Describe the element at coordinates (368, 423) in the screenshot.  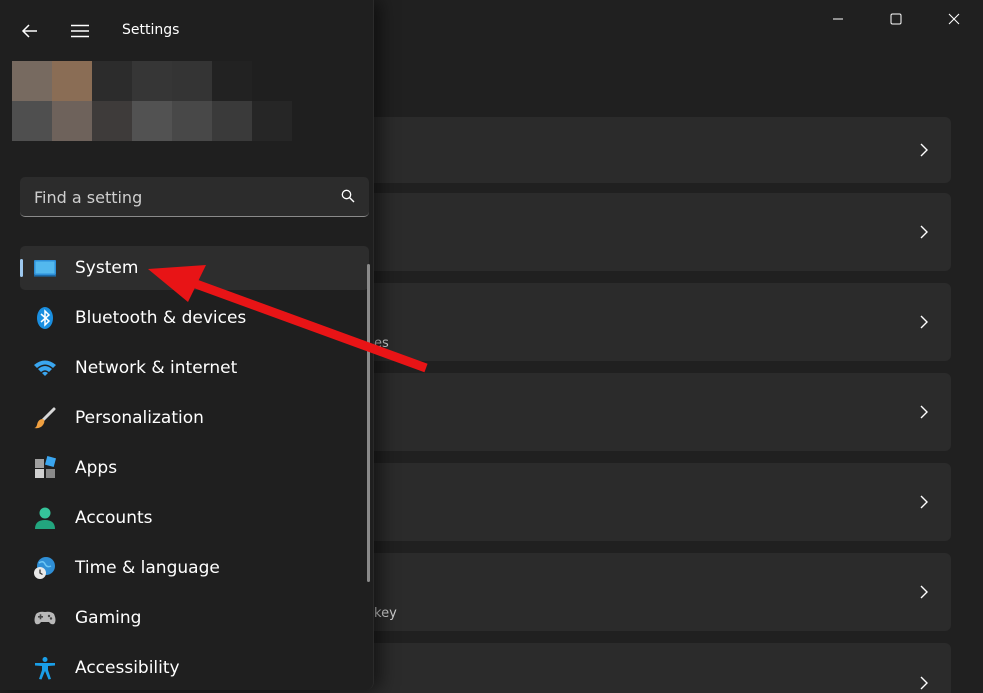
I see `scrollbar` at that location.